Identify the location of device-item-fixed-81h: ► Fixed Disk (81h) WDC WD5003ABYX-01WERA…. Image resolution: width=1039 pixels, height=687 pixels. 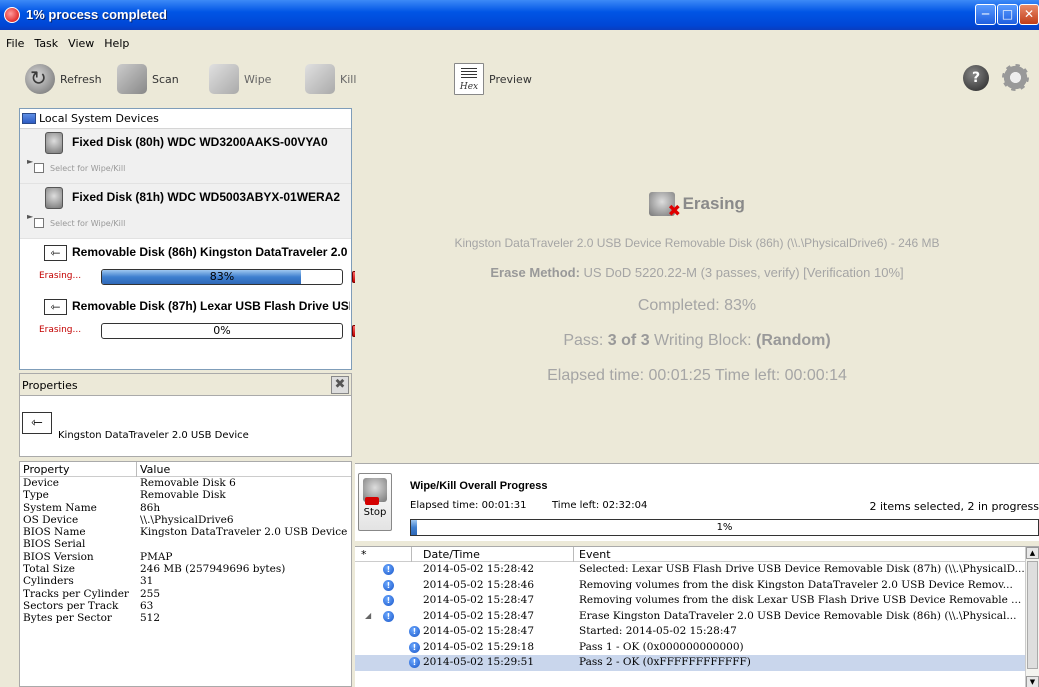
(185, 211).